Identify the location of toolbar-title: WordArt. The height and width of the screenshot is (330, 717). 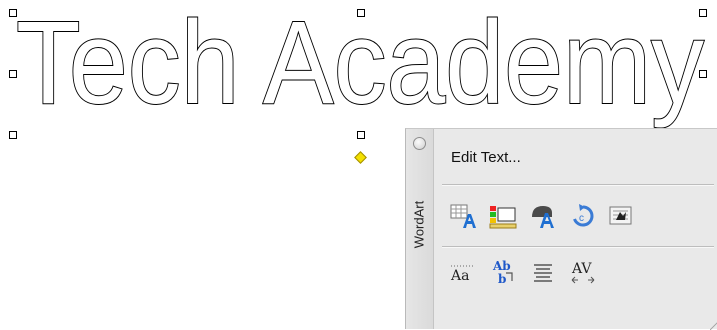
(419, 224).